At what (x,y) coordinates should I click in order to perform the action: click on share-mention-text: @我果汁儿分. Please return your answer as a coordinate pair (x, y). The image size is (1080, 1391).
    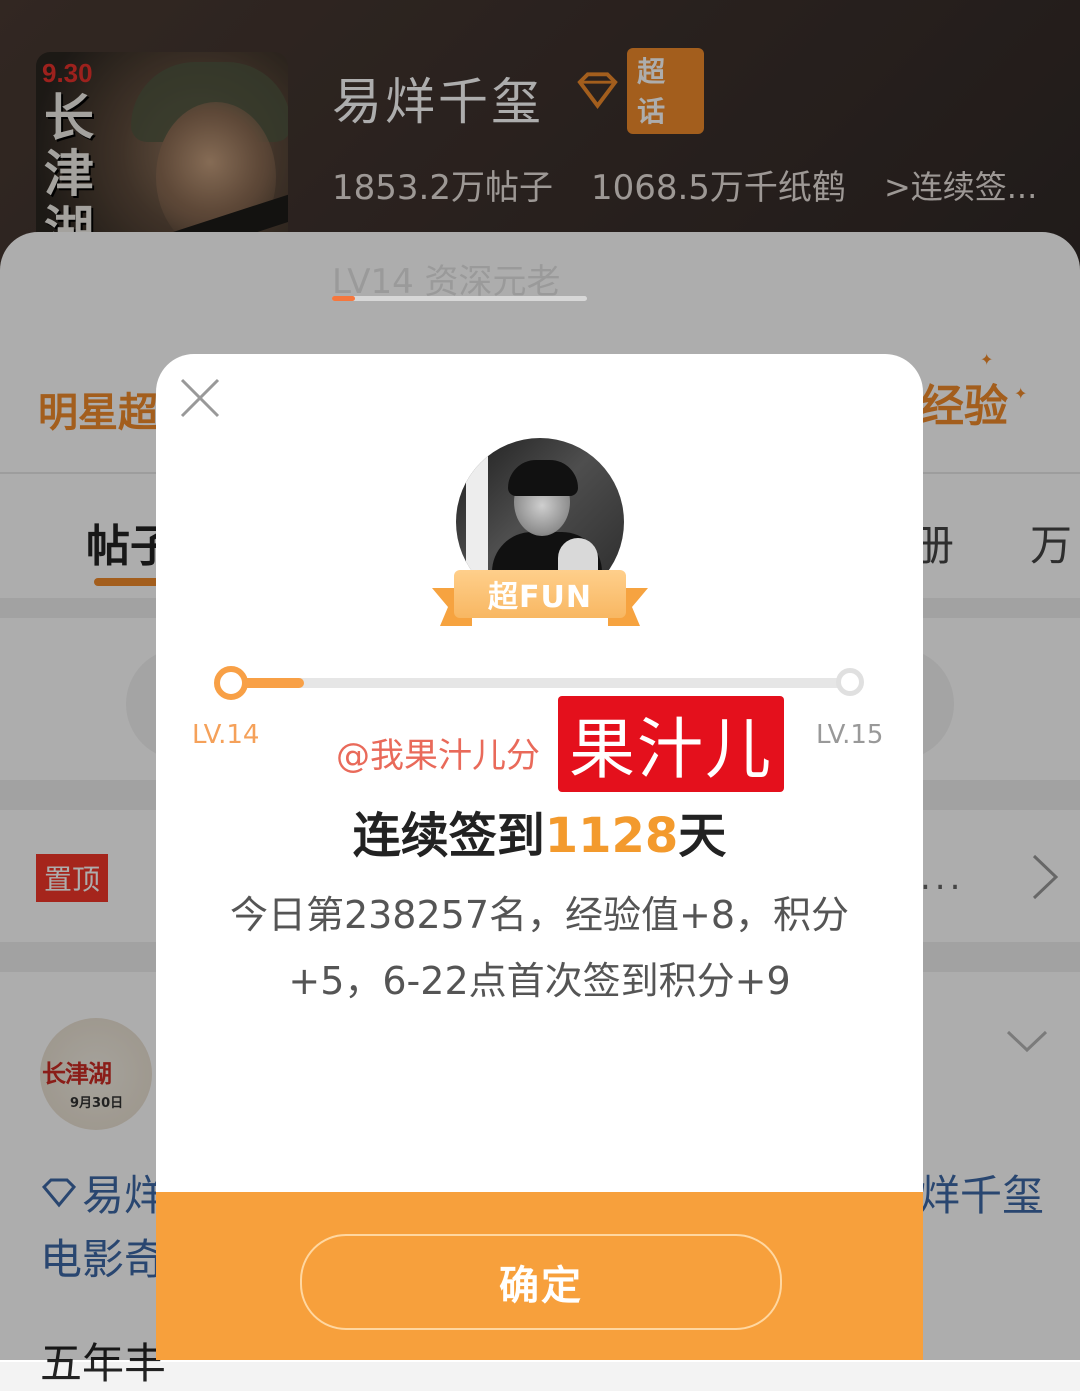
    Looking at the image, I should click on (438, 756).